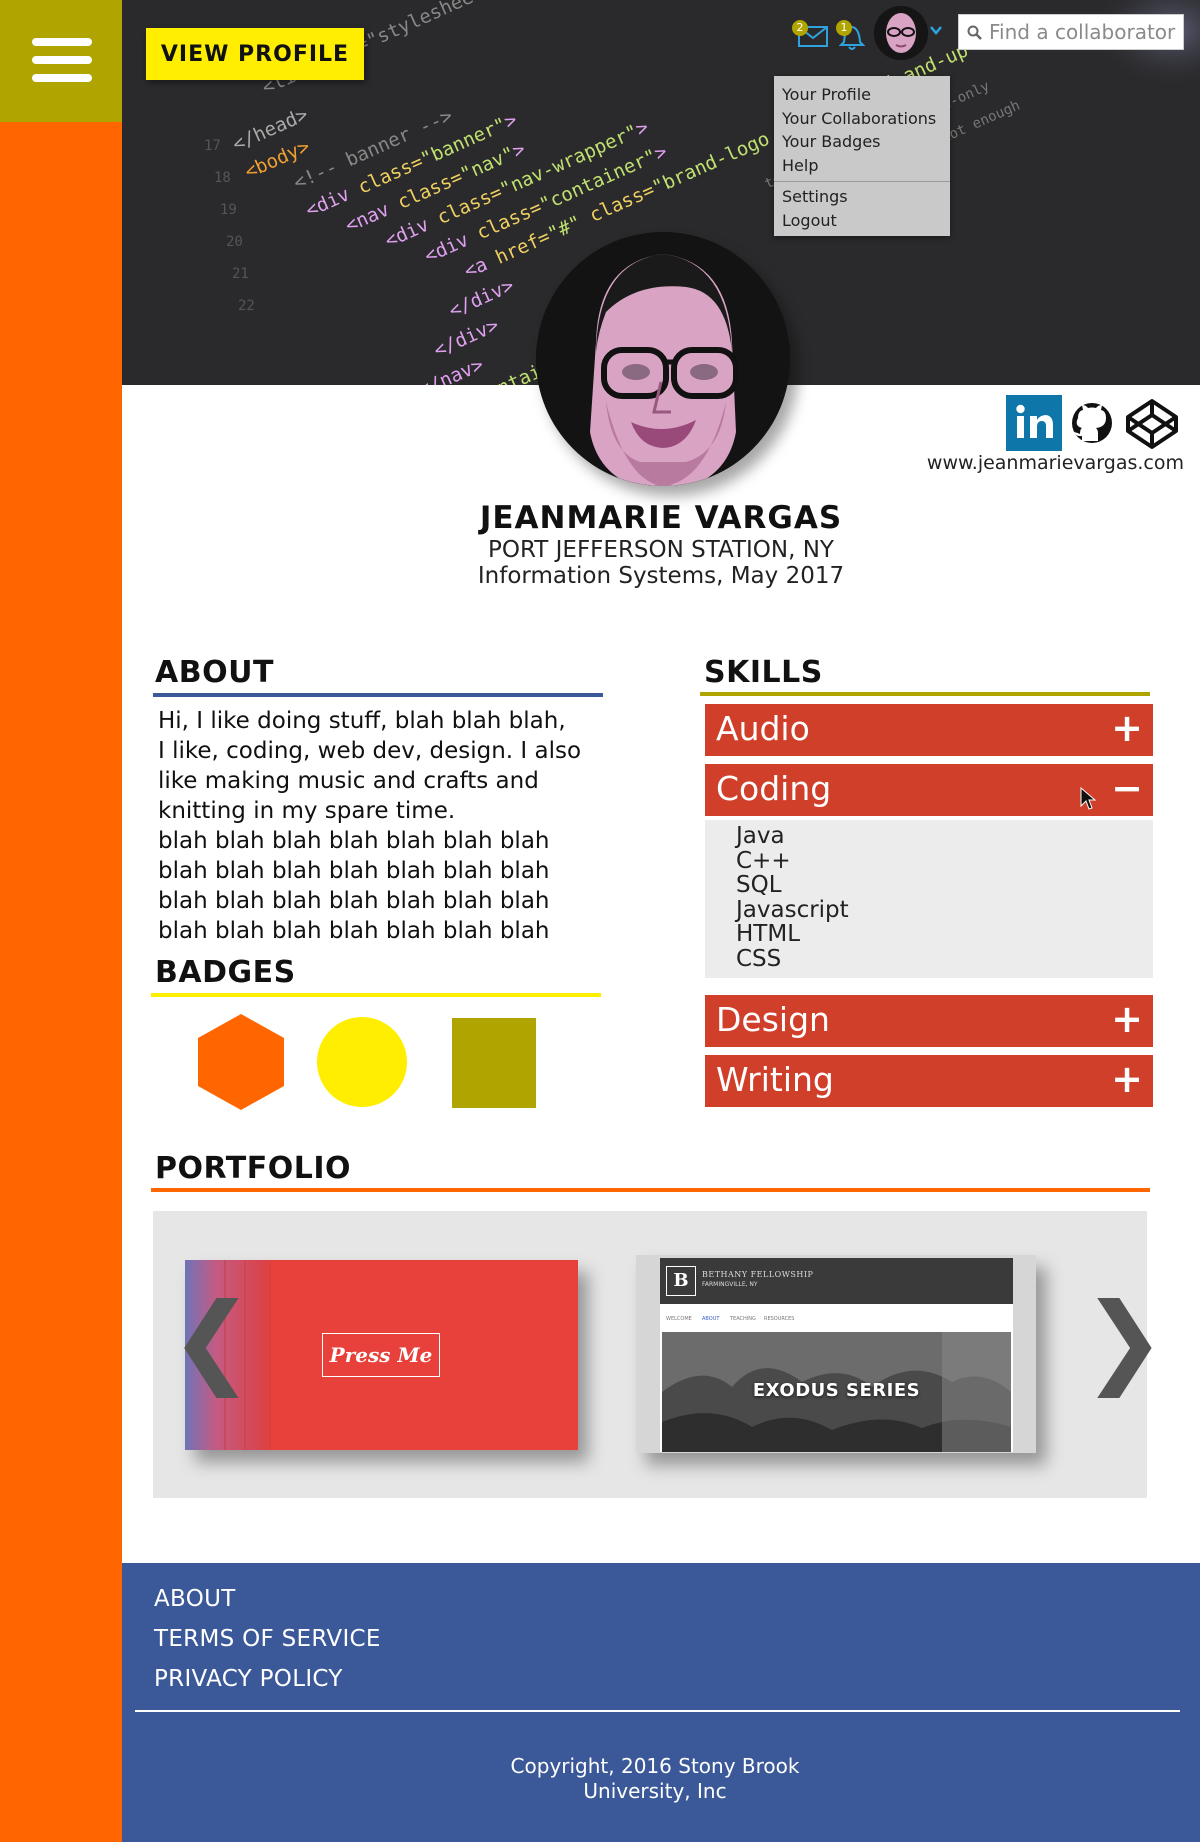 This screenshot has width=1200, height=1842. What do you see at coordinates (929, 1021) in the screenshot?
I see `skill-accordion-design: Design +` at bounding box center [929, 1021].